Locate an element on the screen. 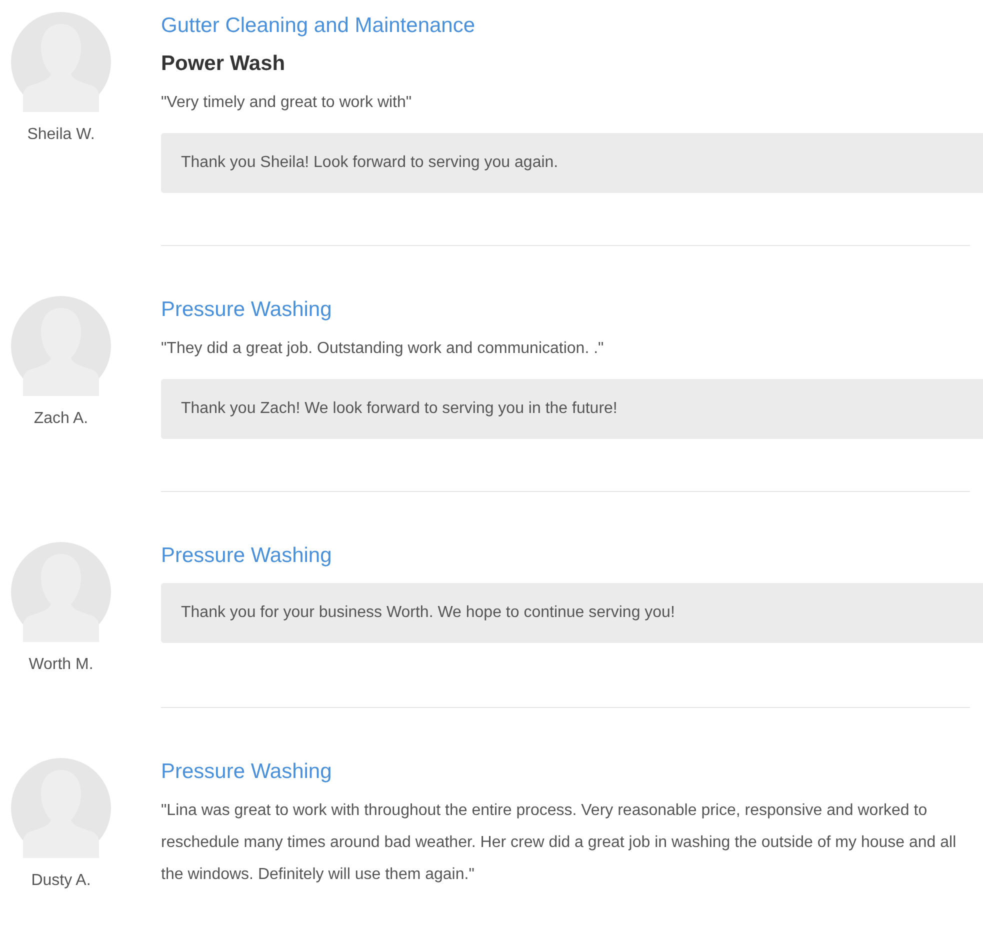 The image size is (983, 926). service-subtitle: Power Wash is located at coordinates (223, 64).